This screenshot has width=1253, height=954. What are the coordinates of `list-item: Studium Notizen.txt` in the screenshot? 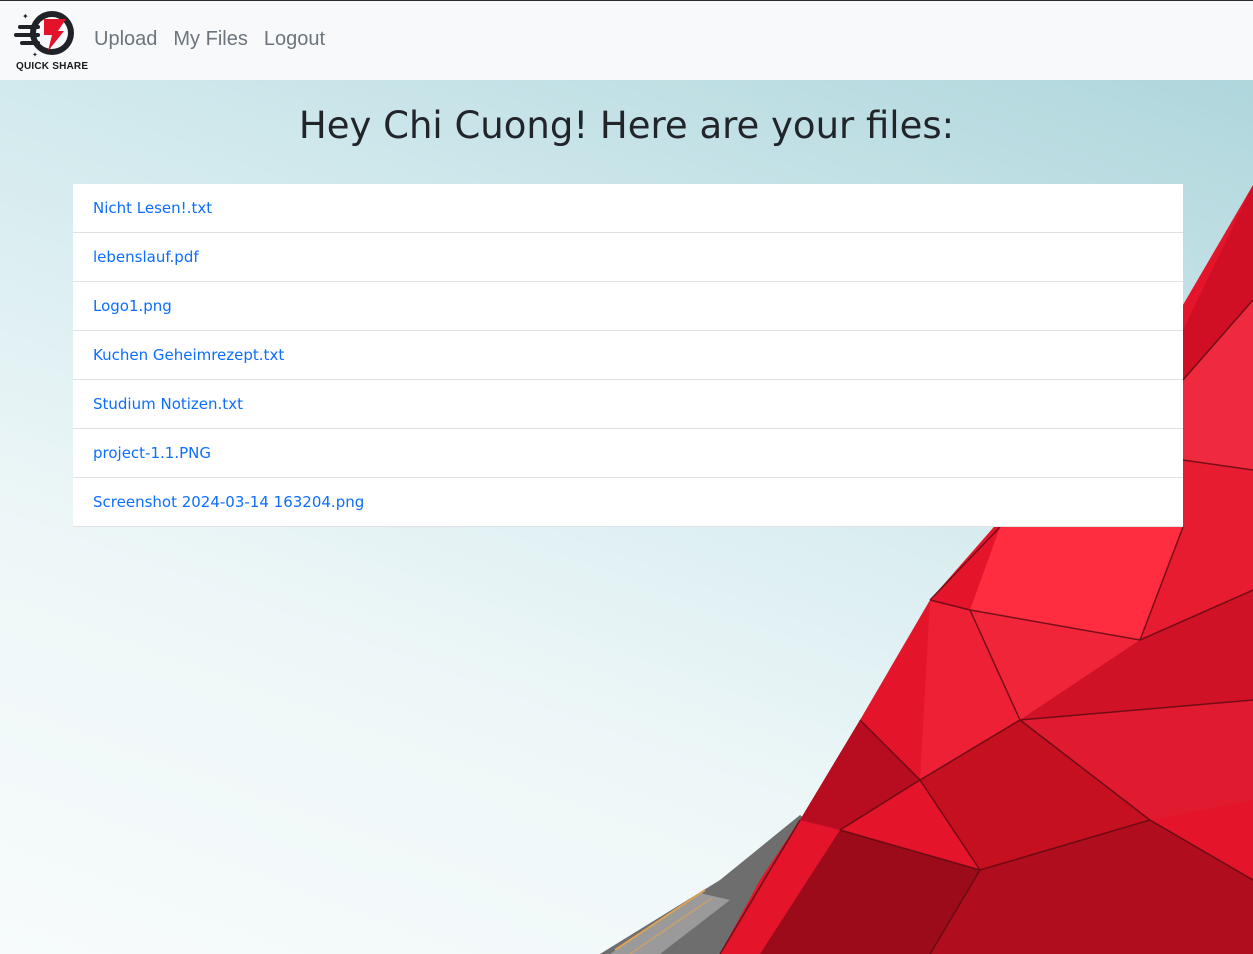 It's located at (628, 404).